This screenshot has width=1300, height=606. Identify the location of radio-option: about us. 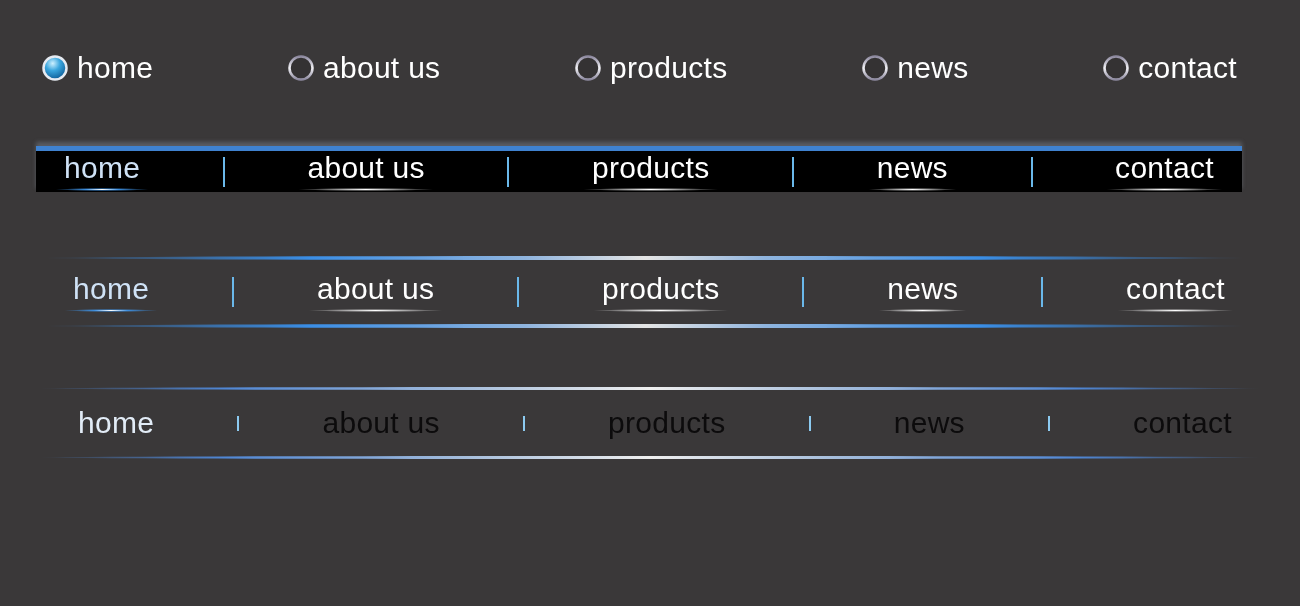
(364, 68).